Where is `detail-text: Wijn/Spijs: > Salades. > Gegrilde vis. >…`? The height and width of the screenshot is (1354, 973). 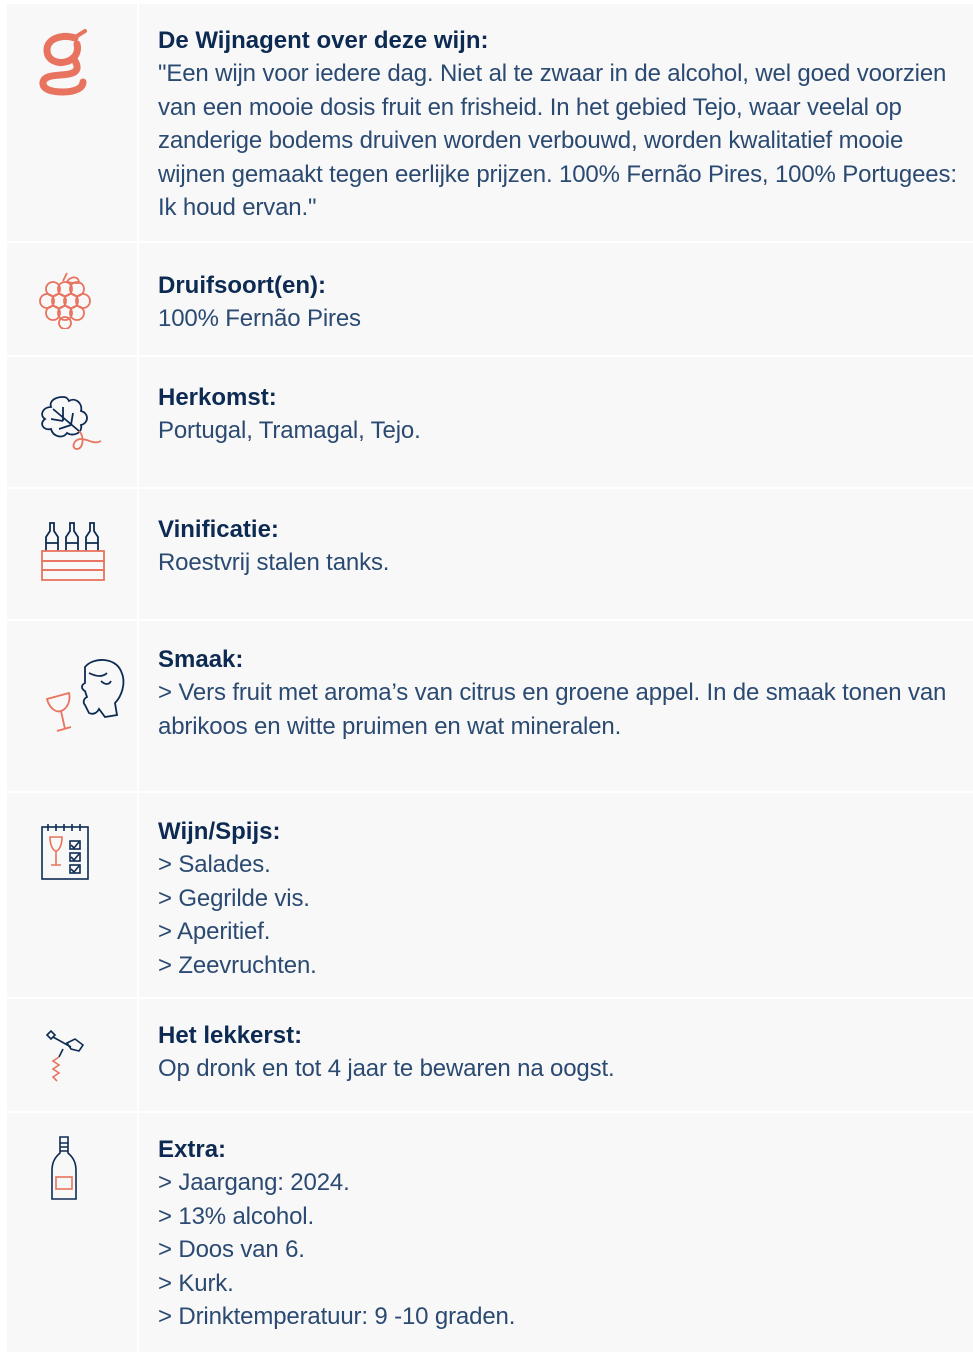 detail-text: Wijn/Spijs: > Salades. > Gegrilde vis. >… is located at coordinates (556, 895).